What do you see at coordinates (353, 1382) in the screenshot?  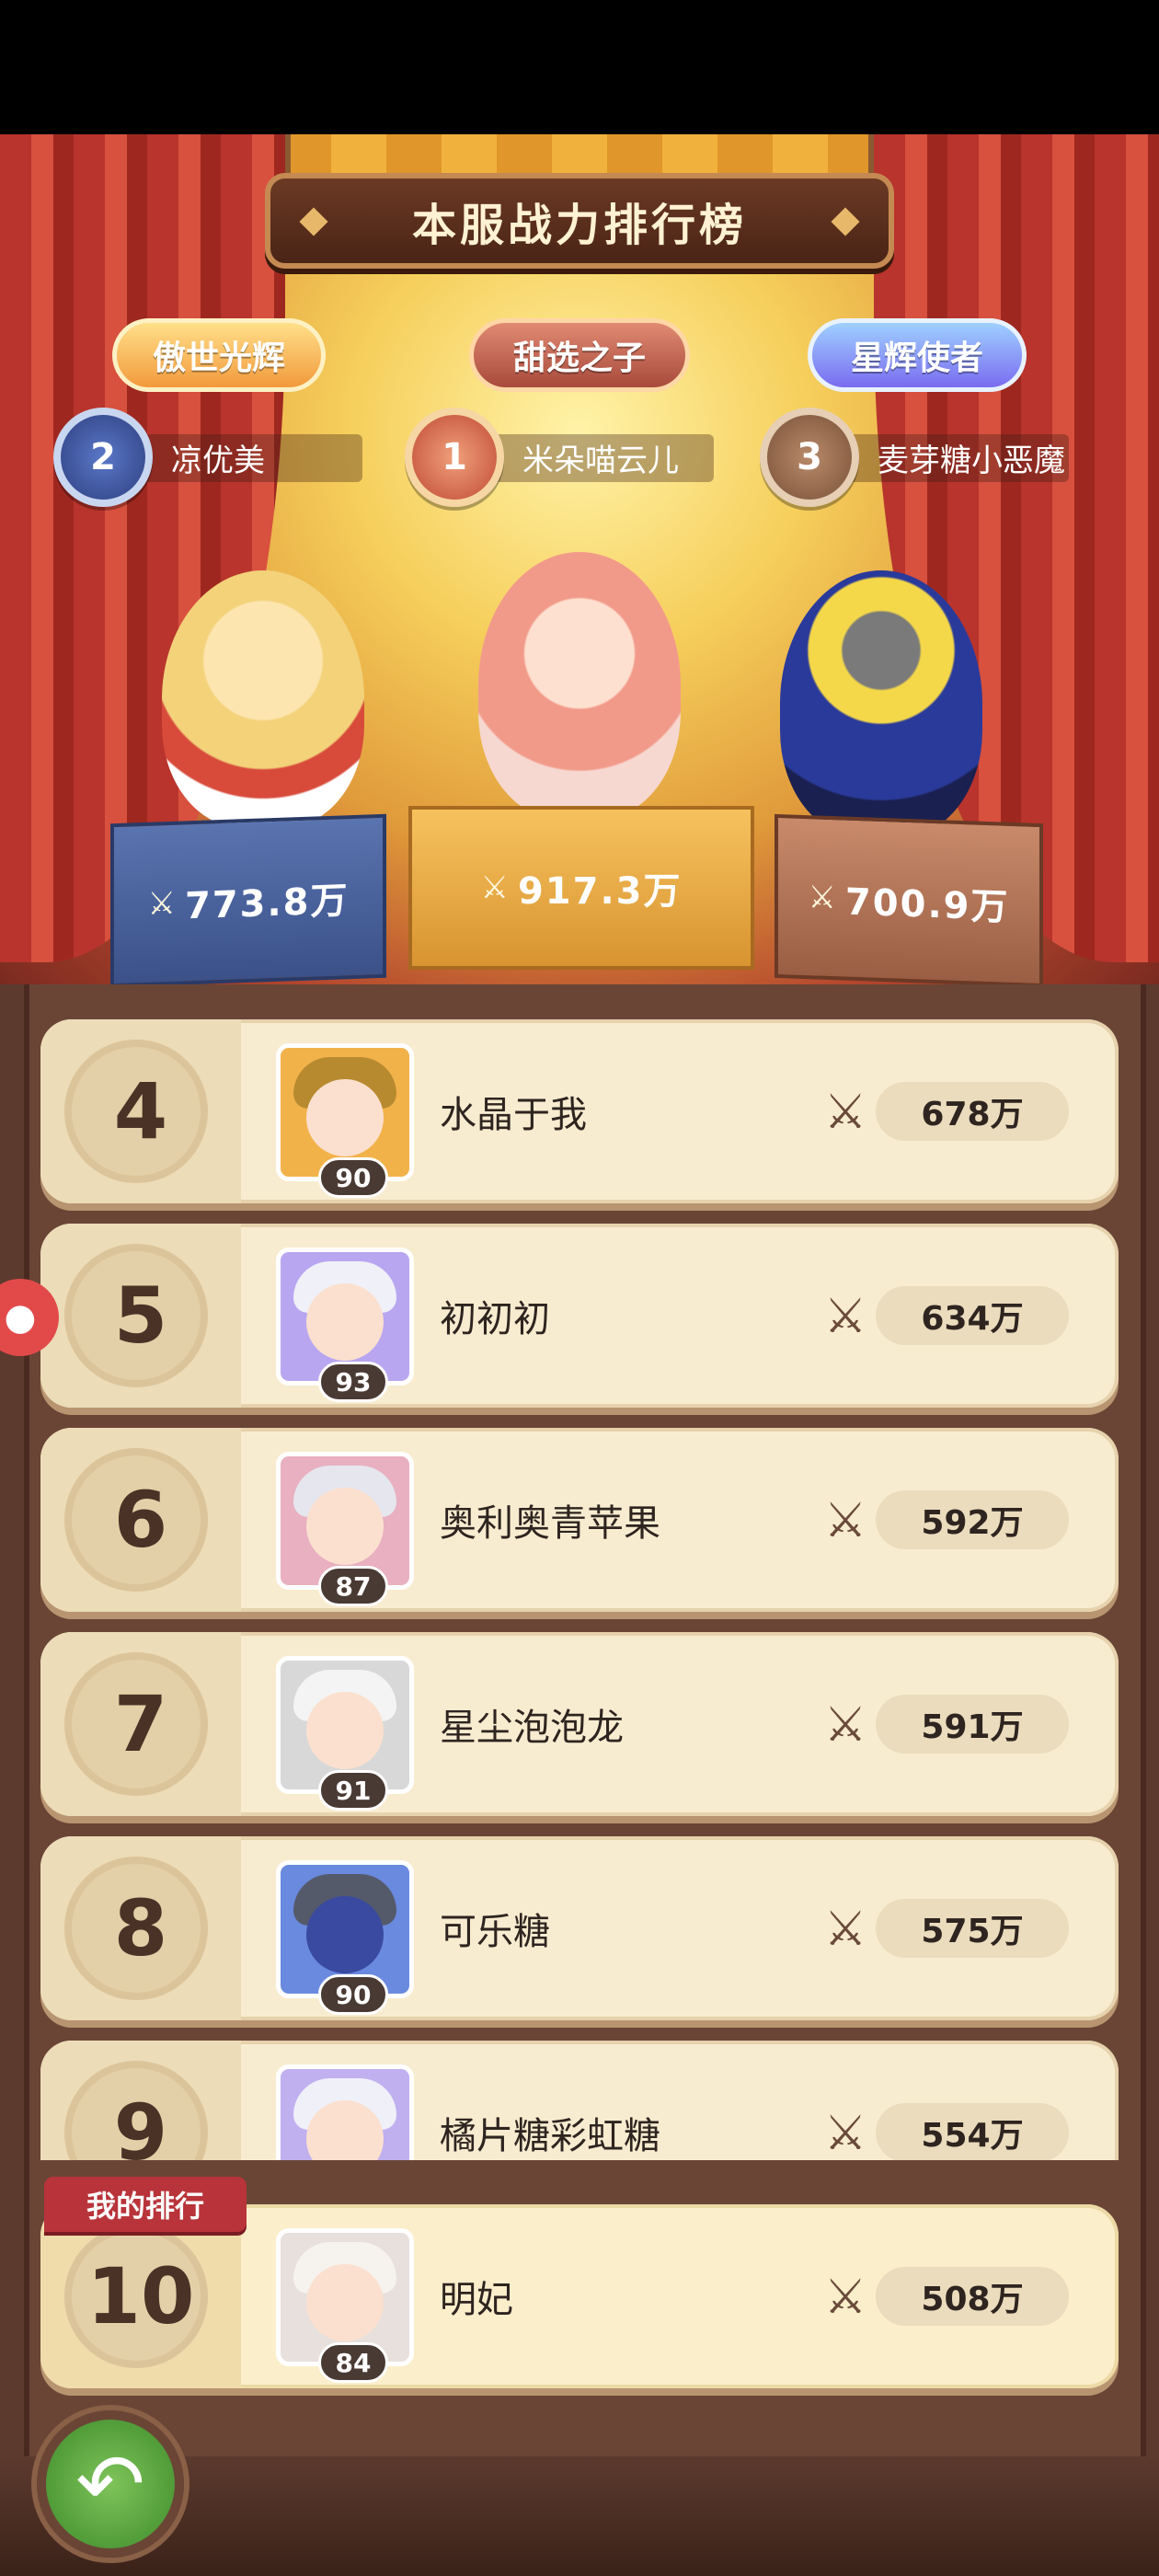 I see `level-badge: 93` at bounding box center [353, 1382].